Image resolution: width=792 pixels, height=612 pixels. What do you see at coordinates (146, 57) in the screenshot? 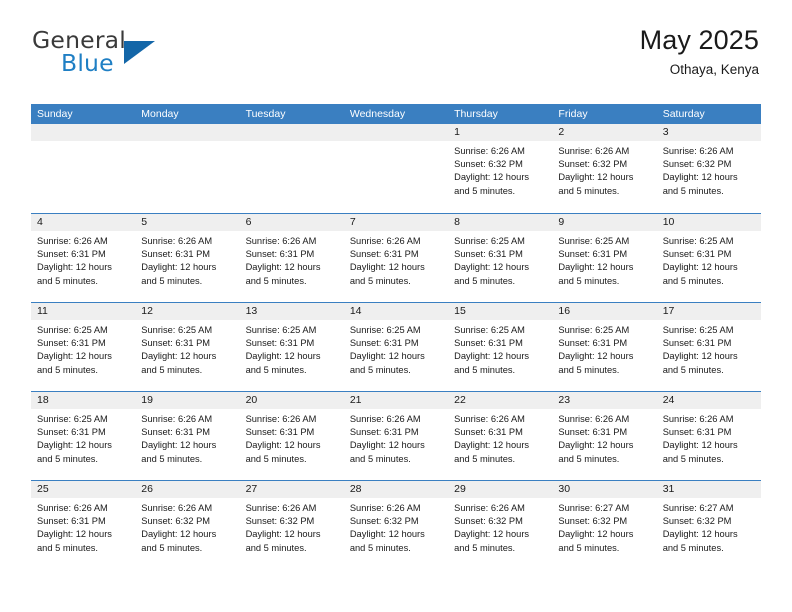
I see `brand-logo: General Blue` at bounding box center [146, 57].